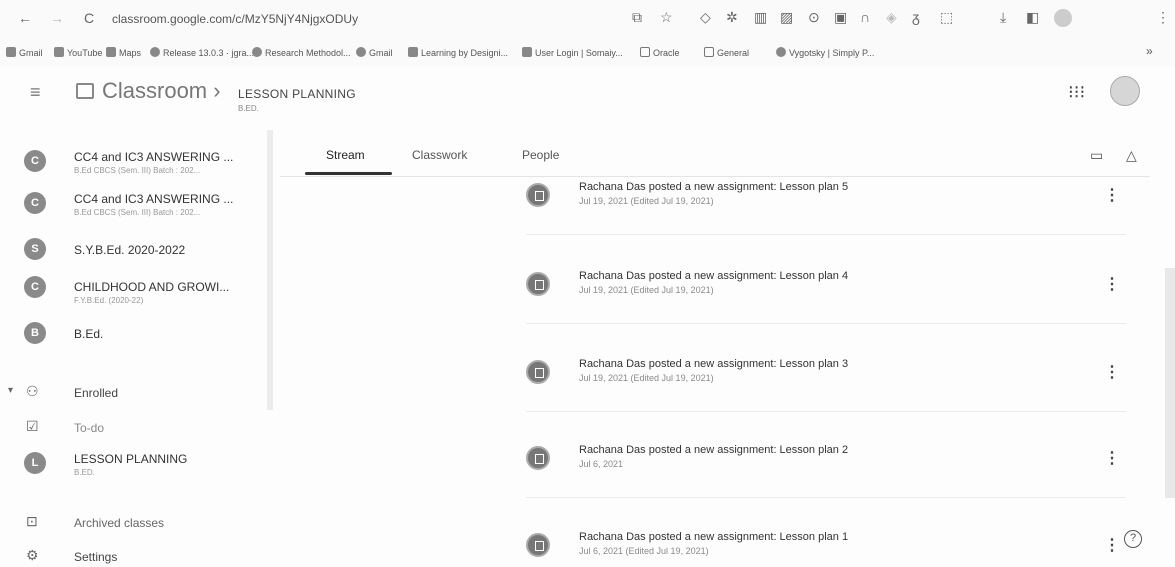 Image resolution: width=1175 pixels, height=567 pixels. What do you see at coordinates (1131, 155) in the screenshot?
I see `drive-icon: △` at bounding box center [1131, 155].